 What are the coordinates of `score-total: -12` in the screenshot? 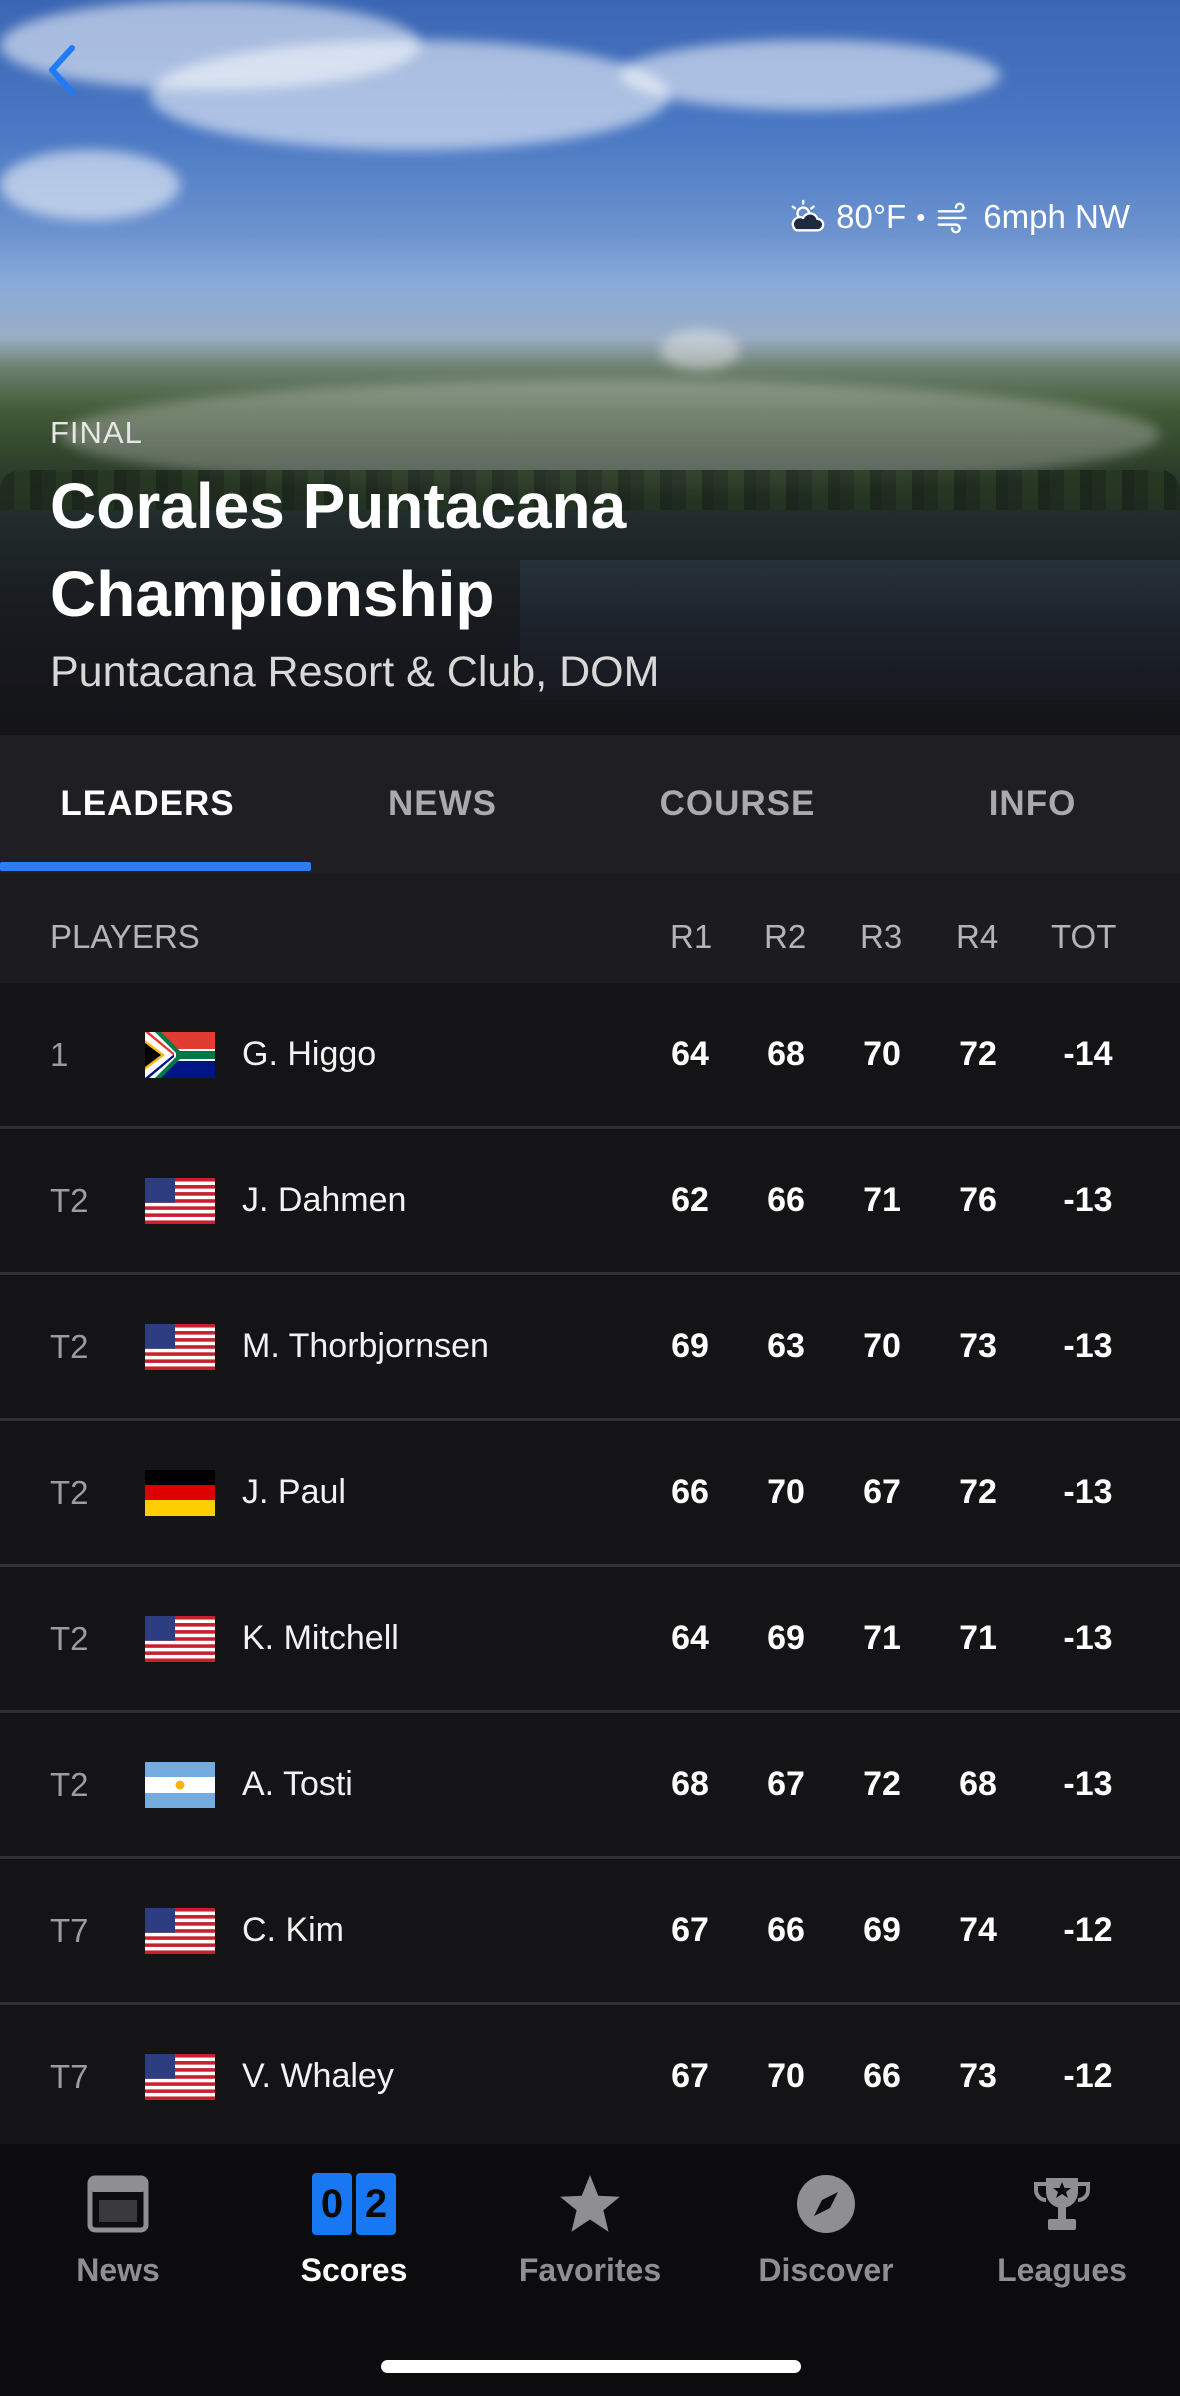 It's located at (1088, 2076).